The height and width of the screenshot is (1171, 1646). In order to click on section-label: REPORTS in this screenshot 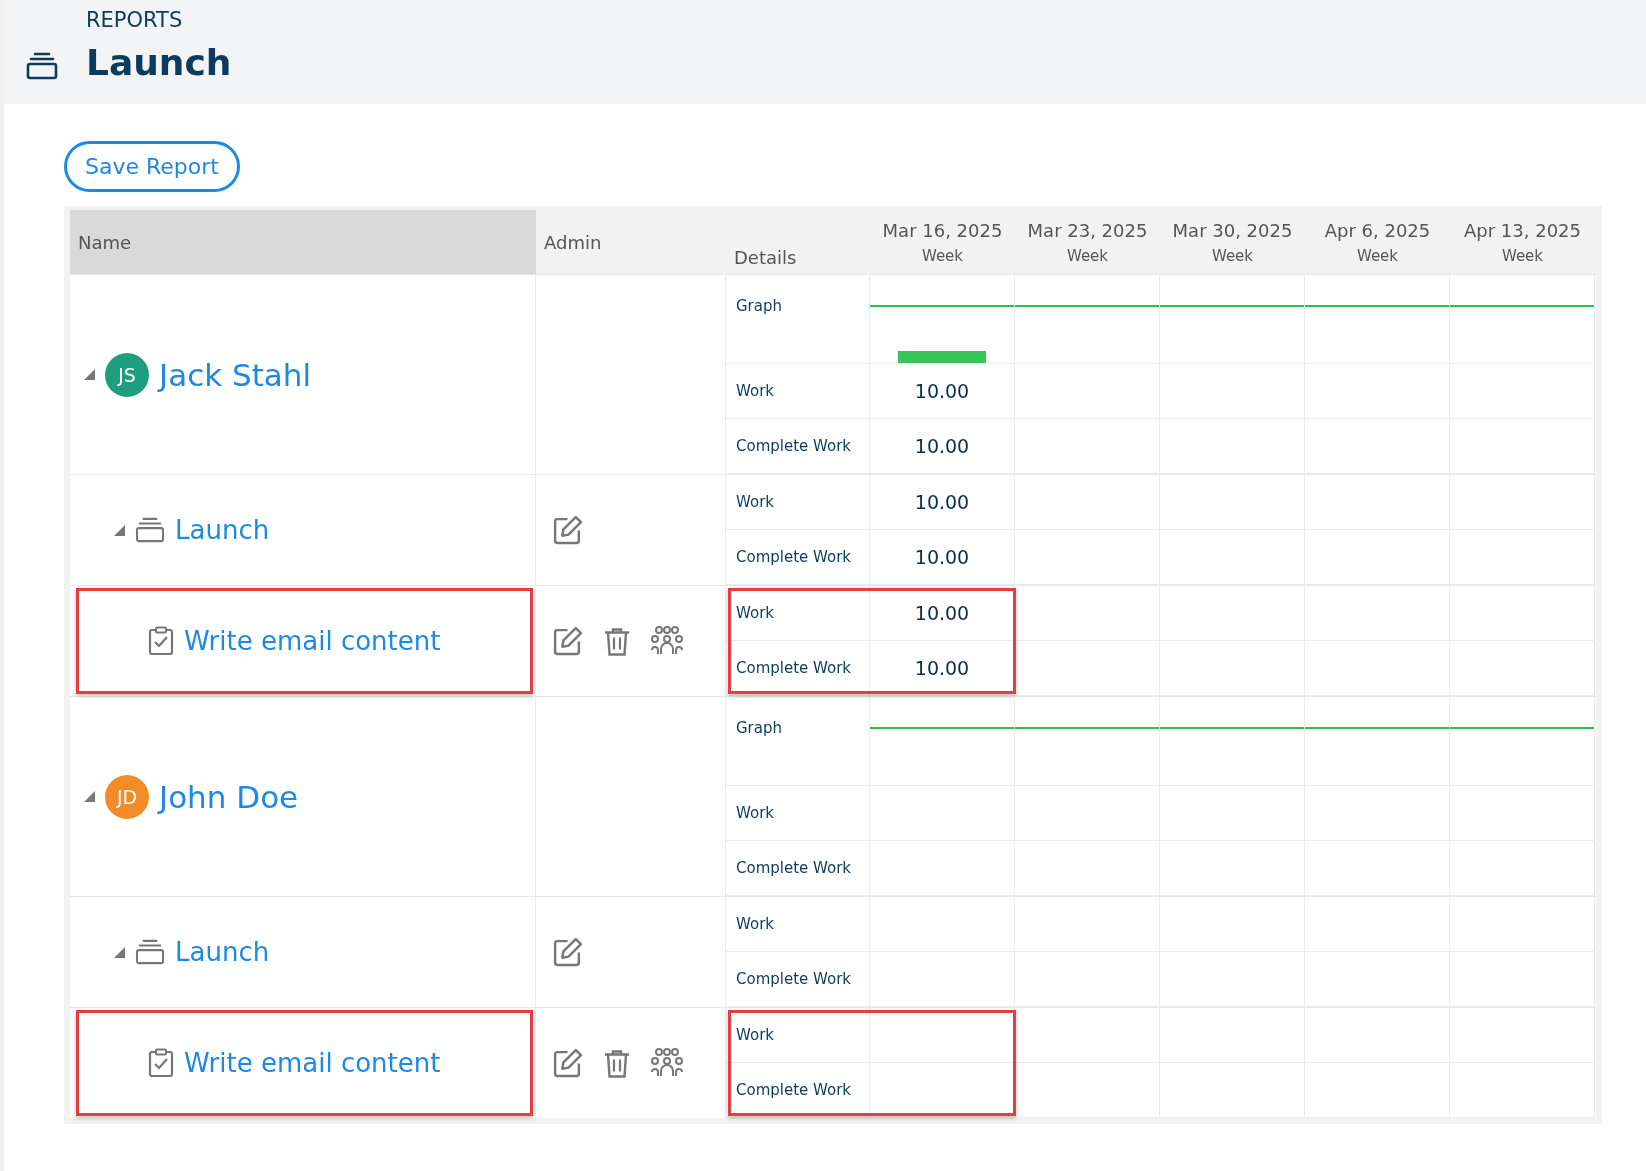, I will do `click(135, 20)`.